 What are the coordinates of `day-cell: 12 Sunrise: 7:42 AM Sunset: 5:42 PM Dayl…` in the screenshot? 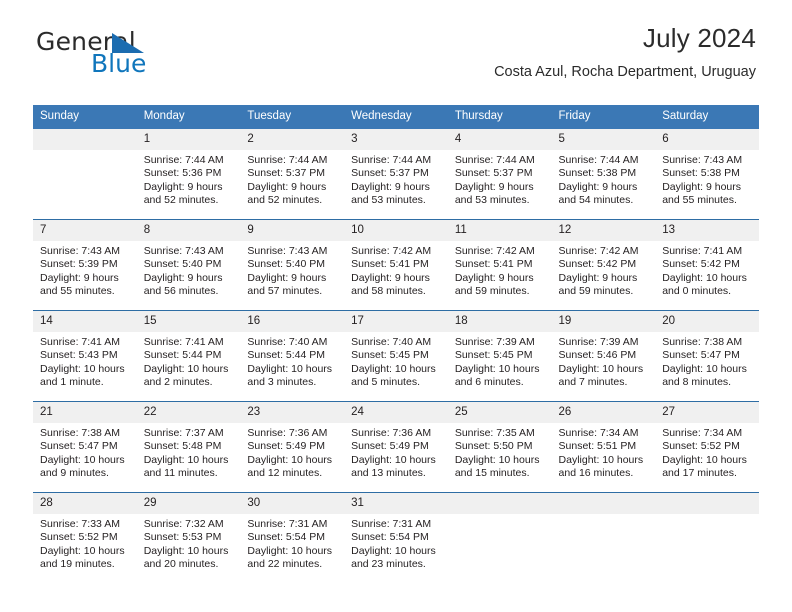 It's located at (603, 265).